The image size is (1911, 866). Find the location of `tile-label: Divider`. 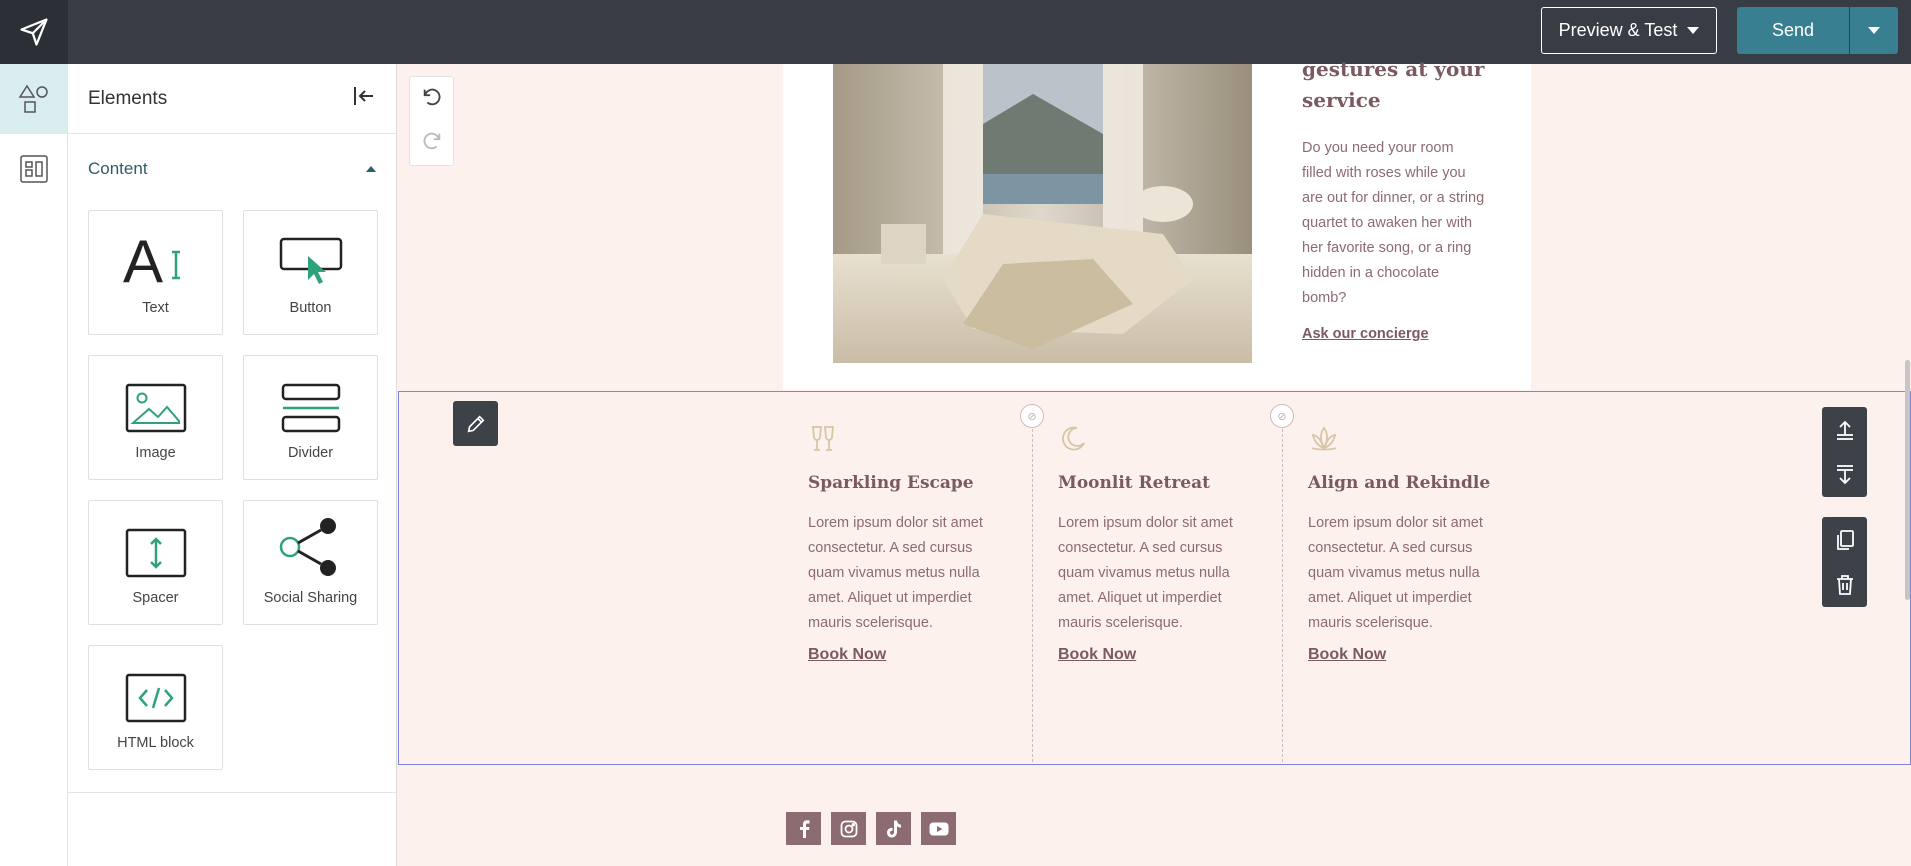

tile-label: Divider is located at coordinates (310, 453).